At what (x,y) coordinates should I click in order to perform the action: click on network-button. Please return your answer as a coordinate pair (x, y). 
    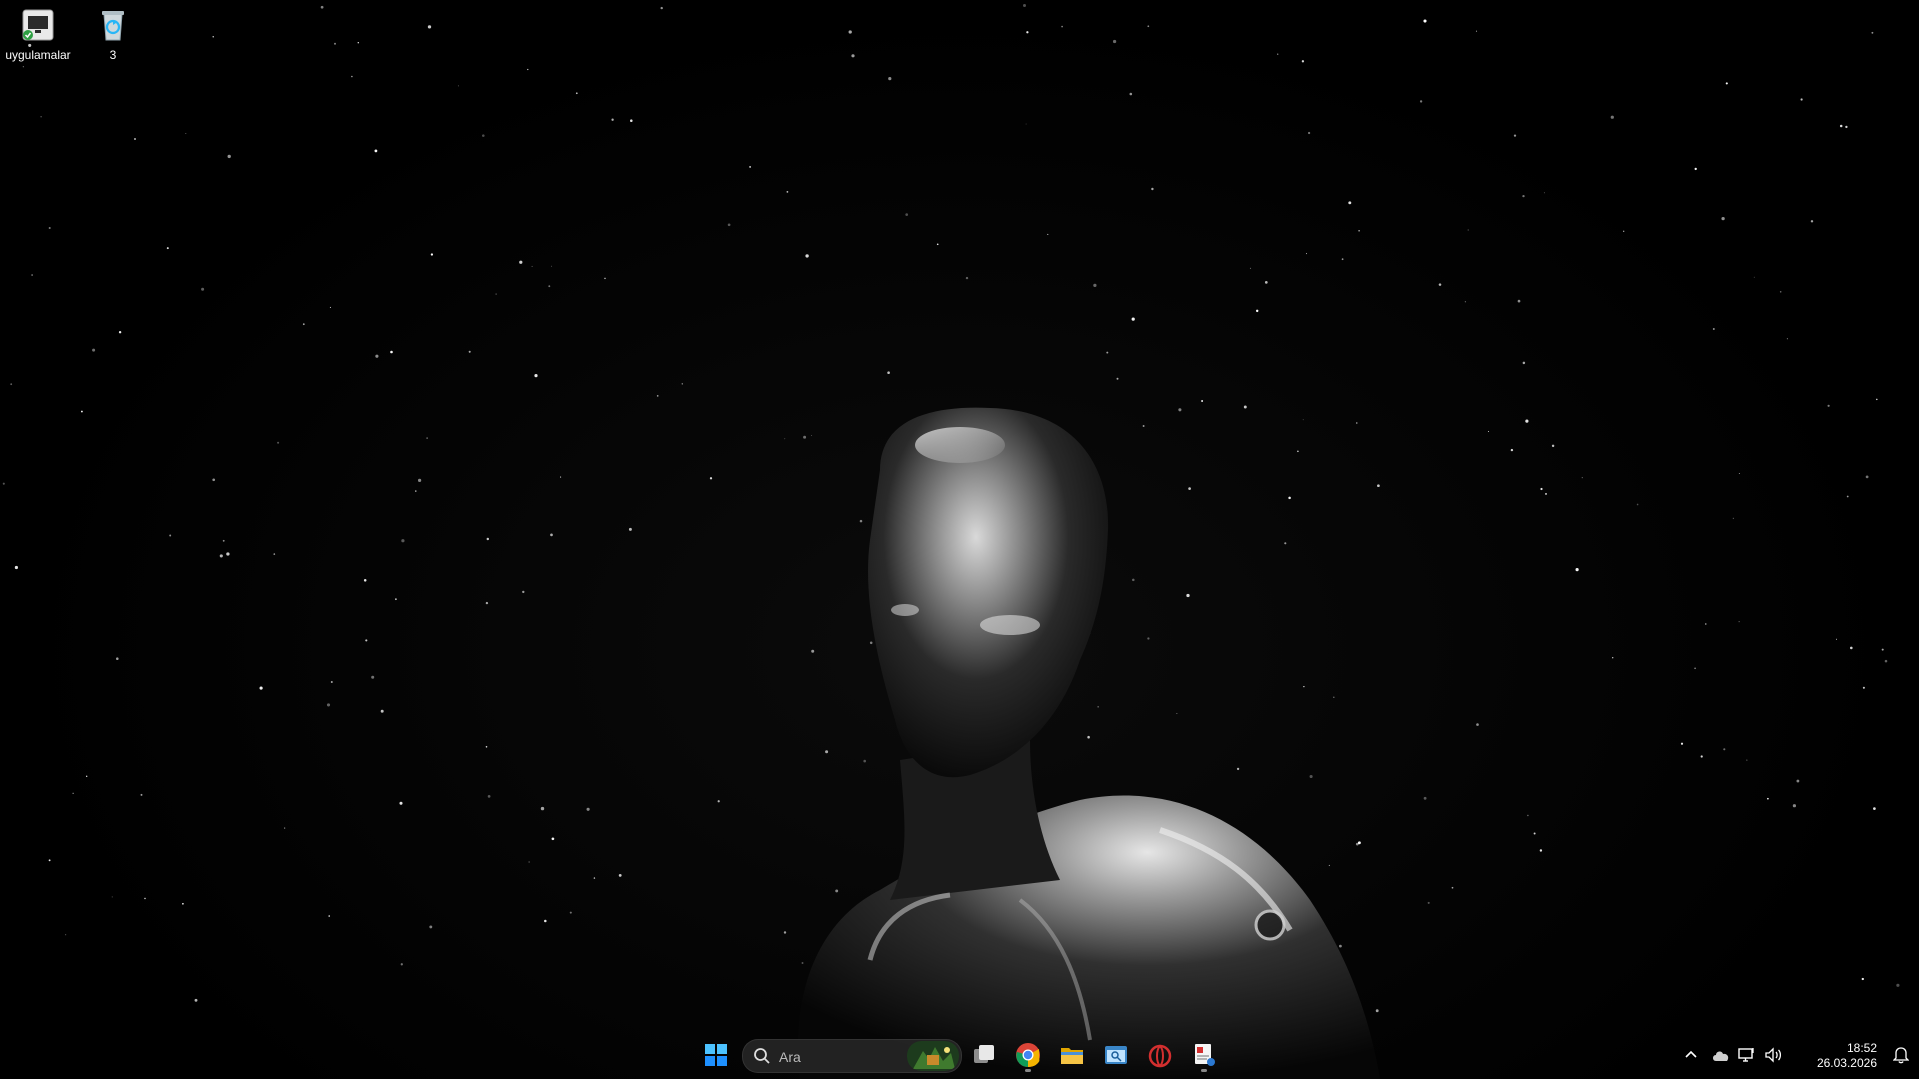
    Looking at the image, I should click on (1747, 1055).